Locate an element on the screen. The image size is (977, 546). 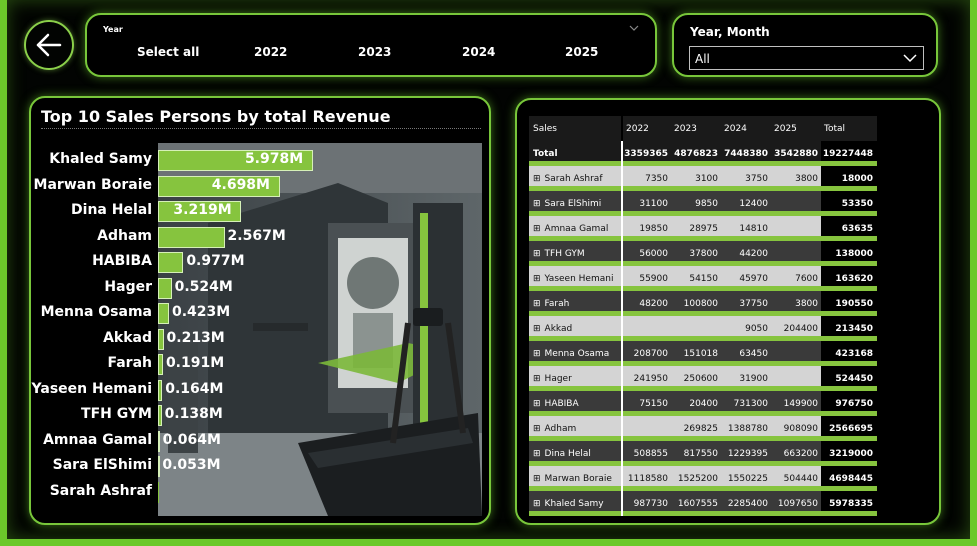
bar-label: Menna Osama is located at coordinates (96, 312).